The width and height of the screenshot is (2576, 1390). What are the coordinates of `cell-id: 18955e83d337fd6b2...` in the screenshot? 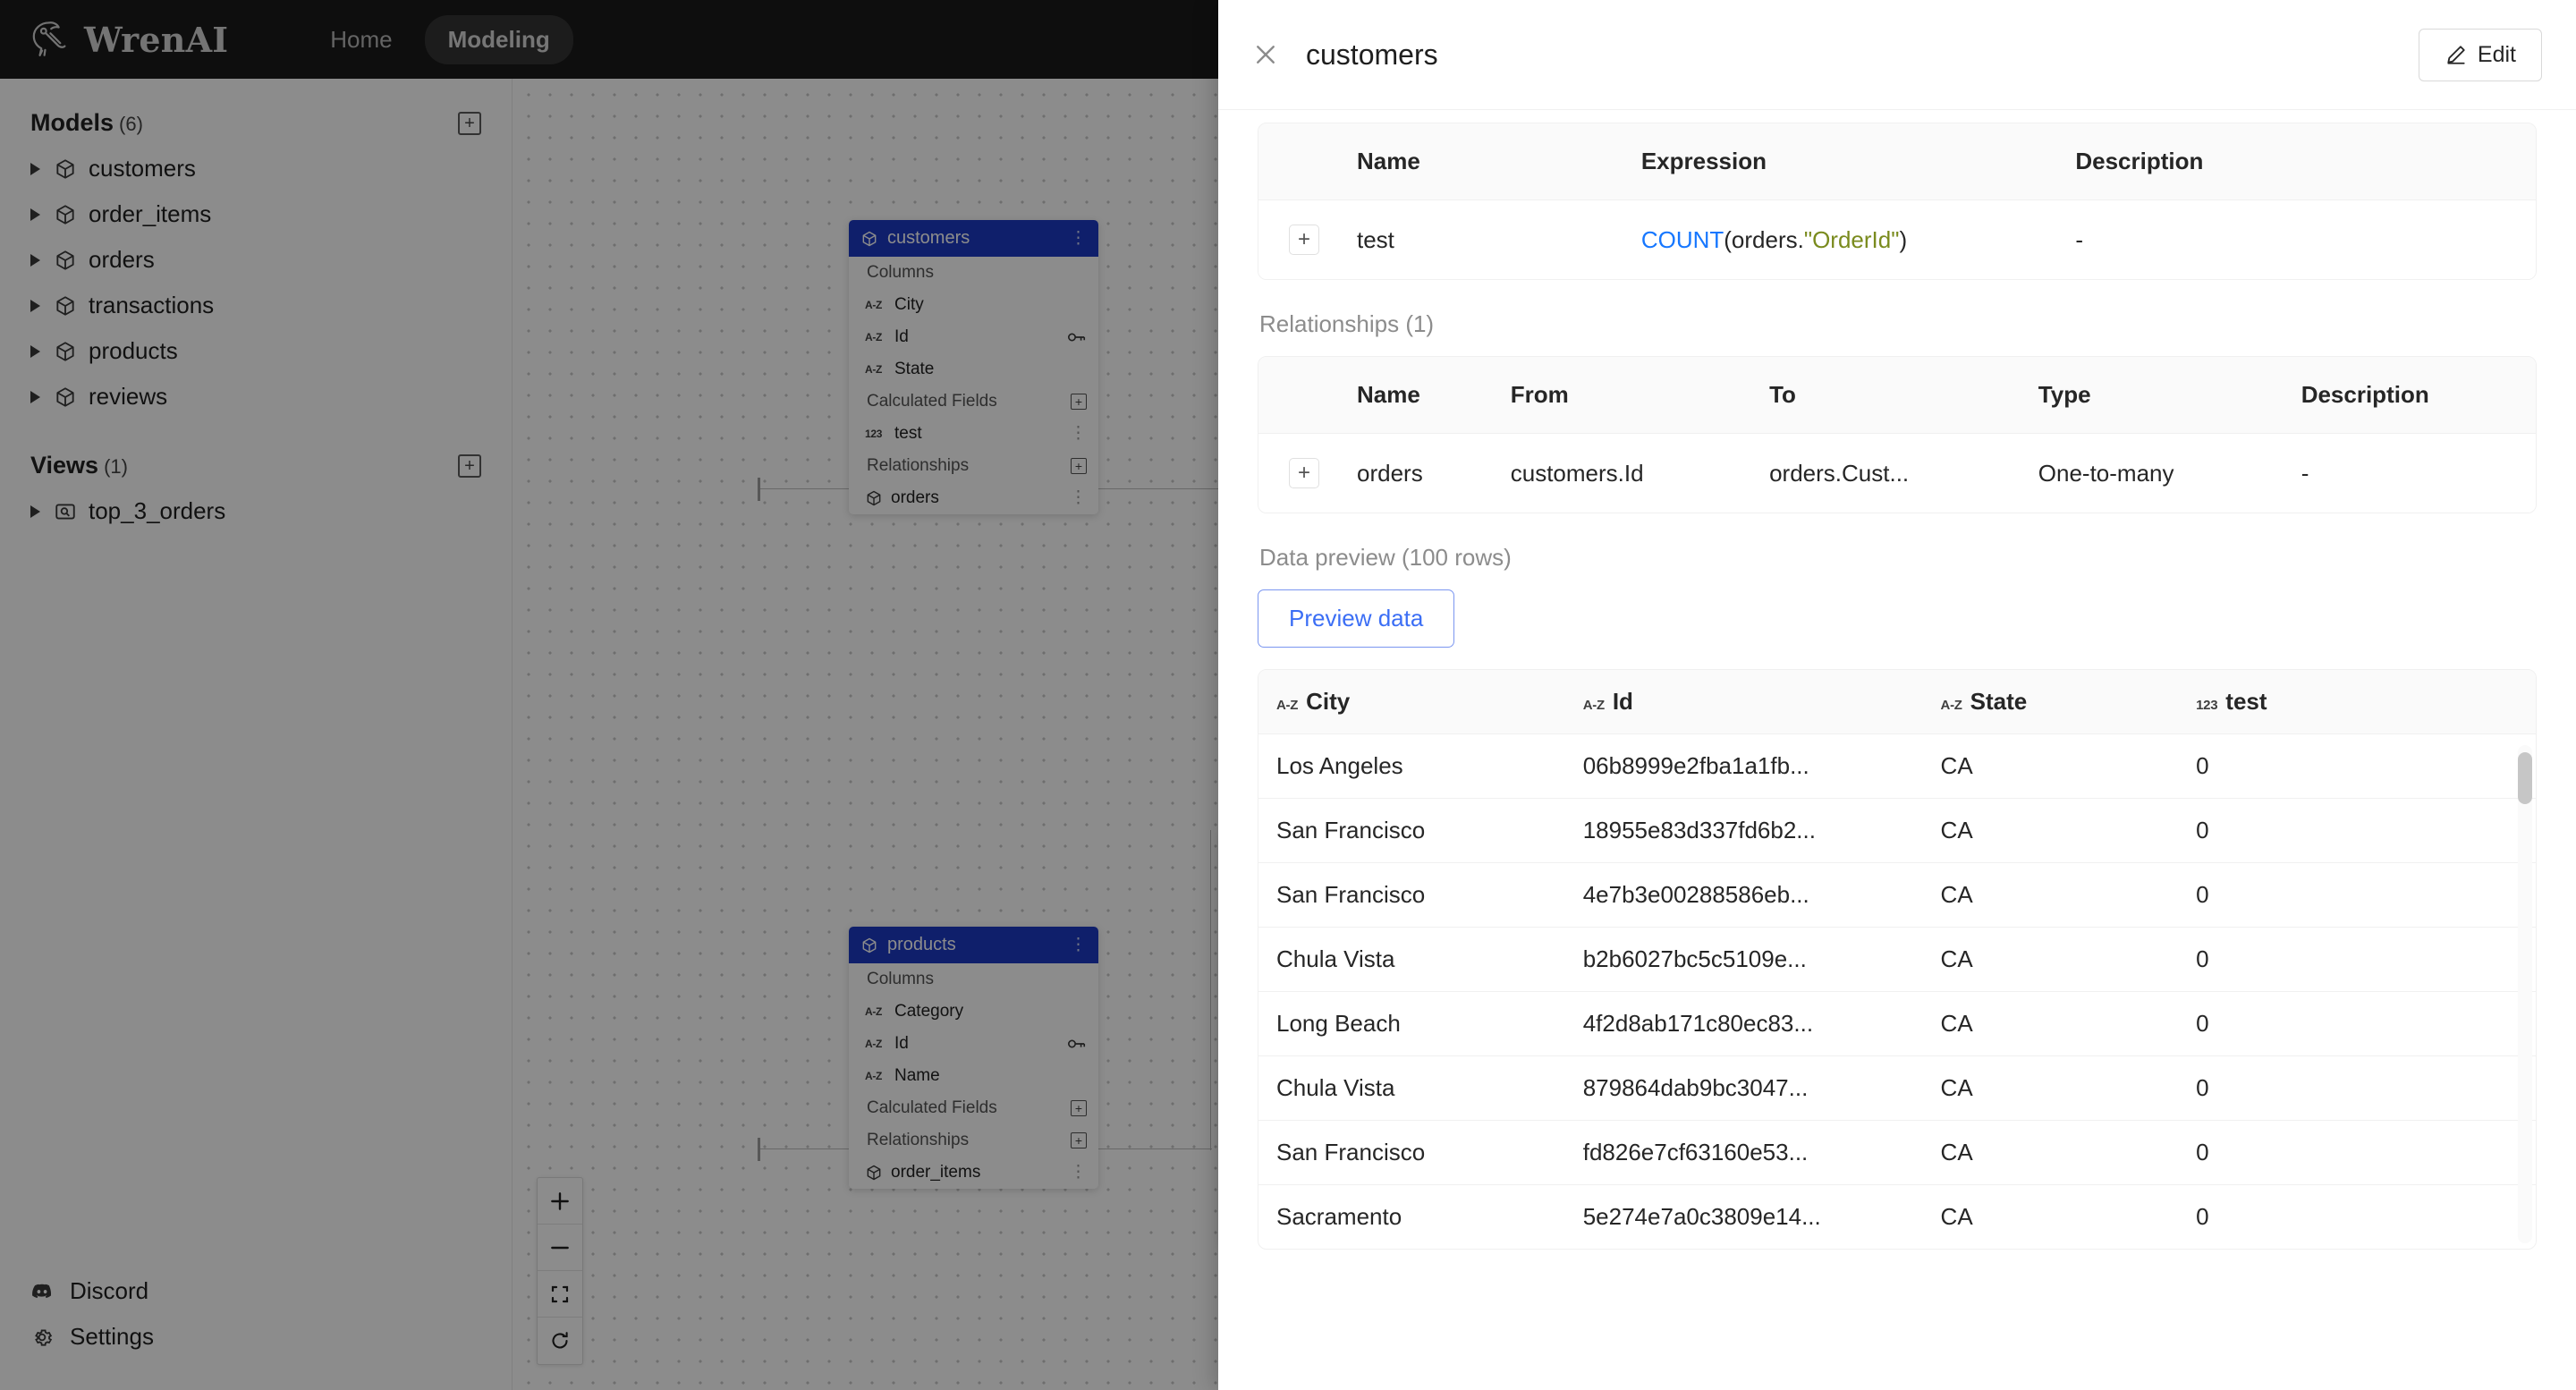 It's located at (1743, 831).